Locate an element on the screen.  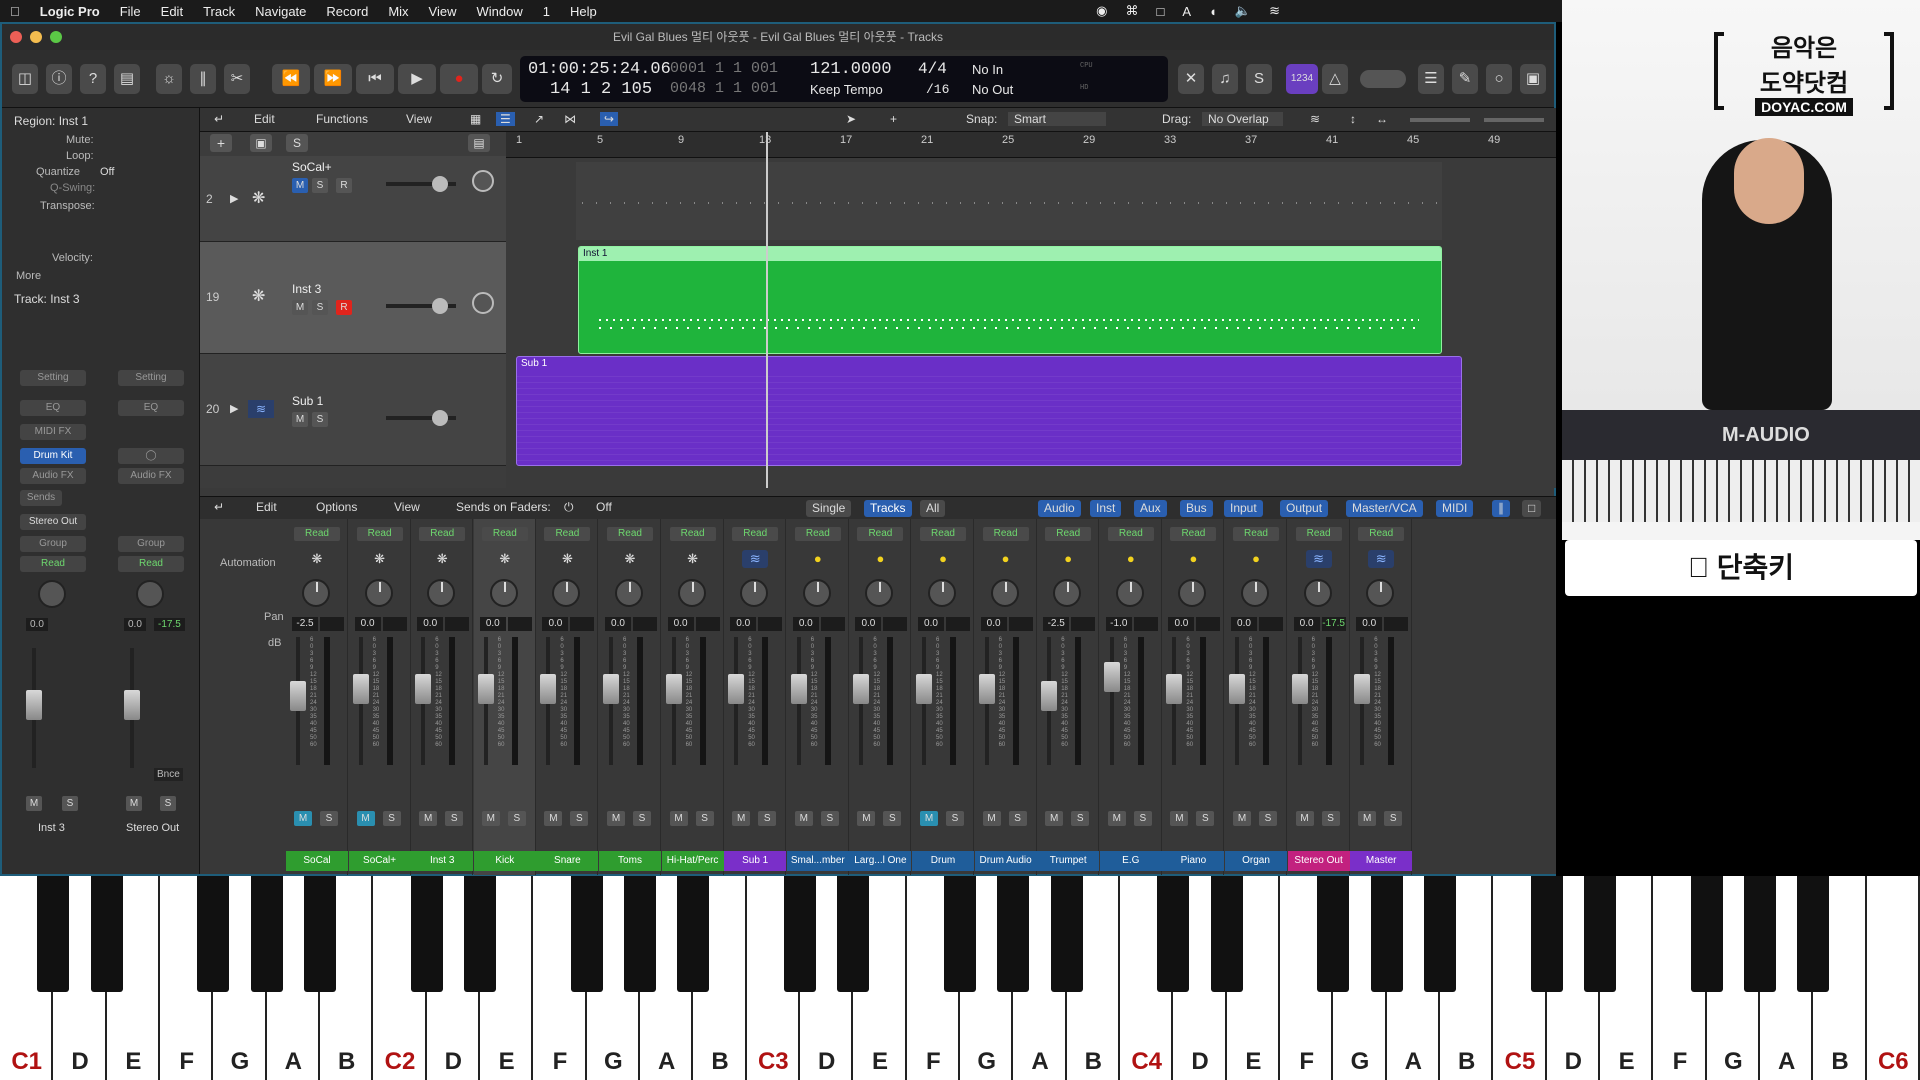
channel-name: Drum is located at coordinates (943, 861).